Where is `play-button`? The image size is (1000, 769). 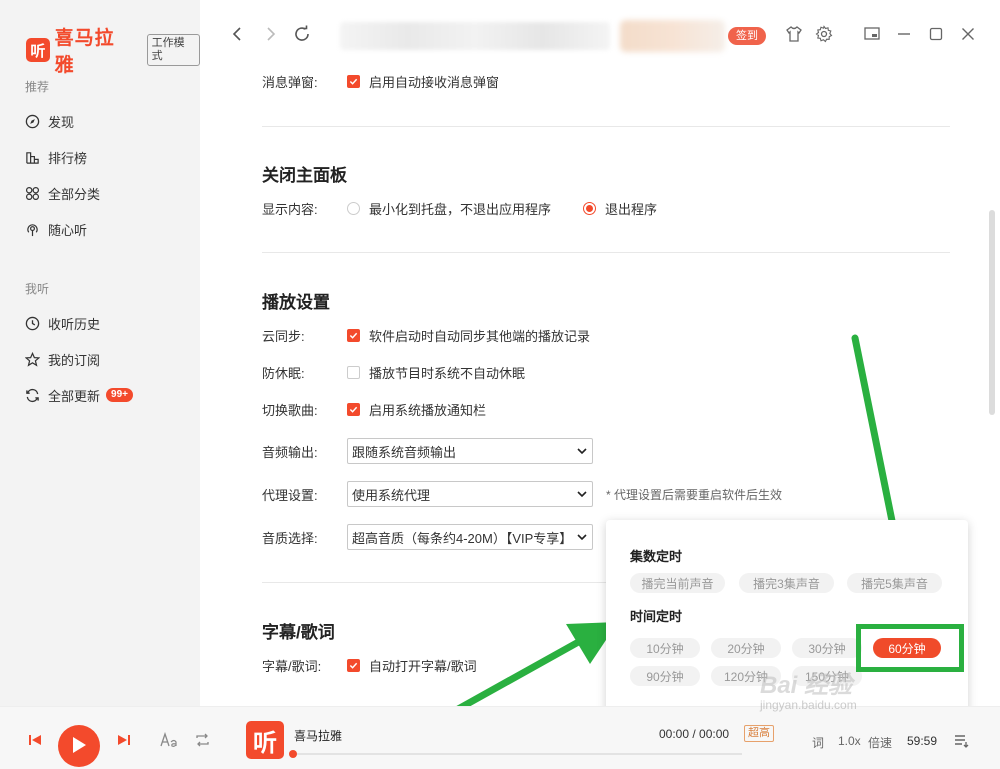 play-button is located at coordinates (79, 746).